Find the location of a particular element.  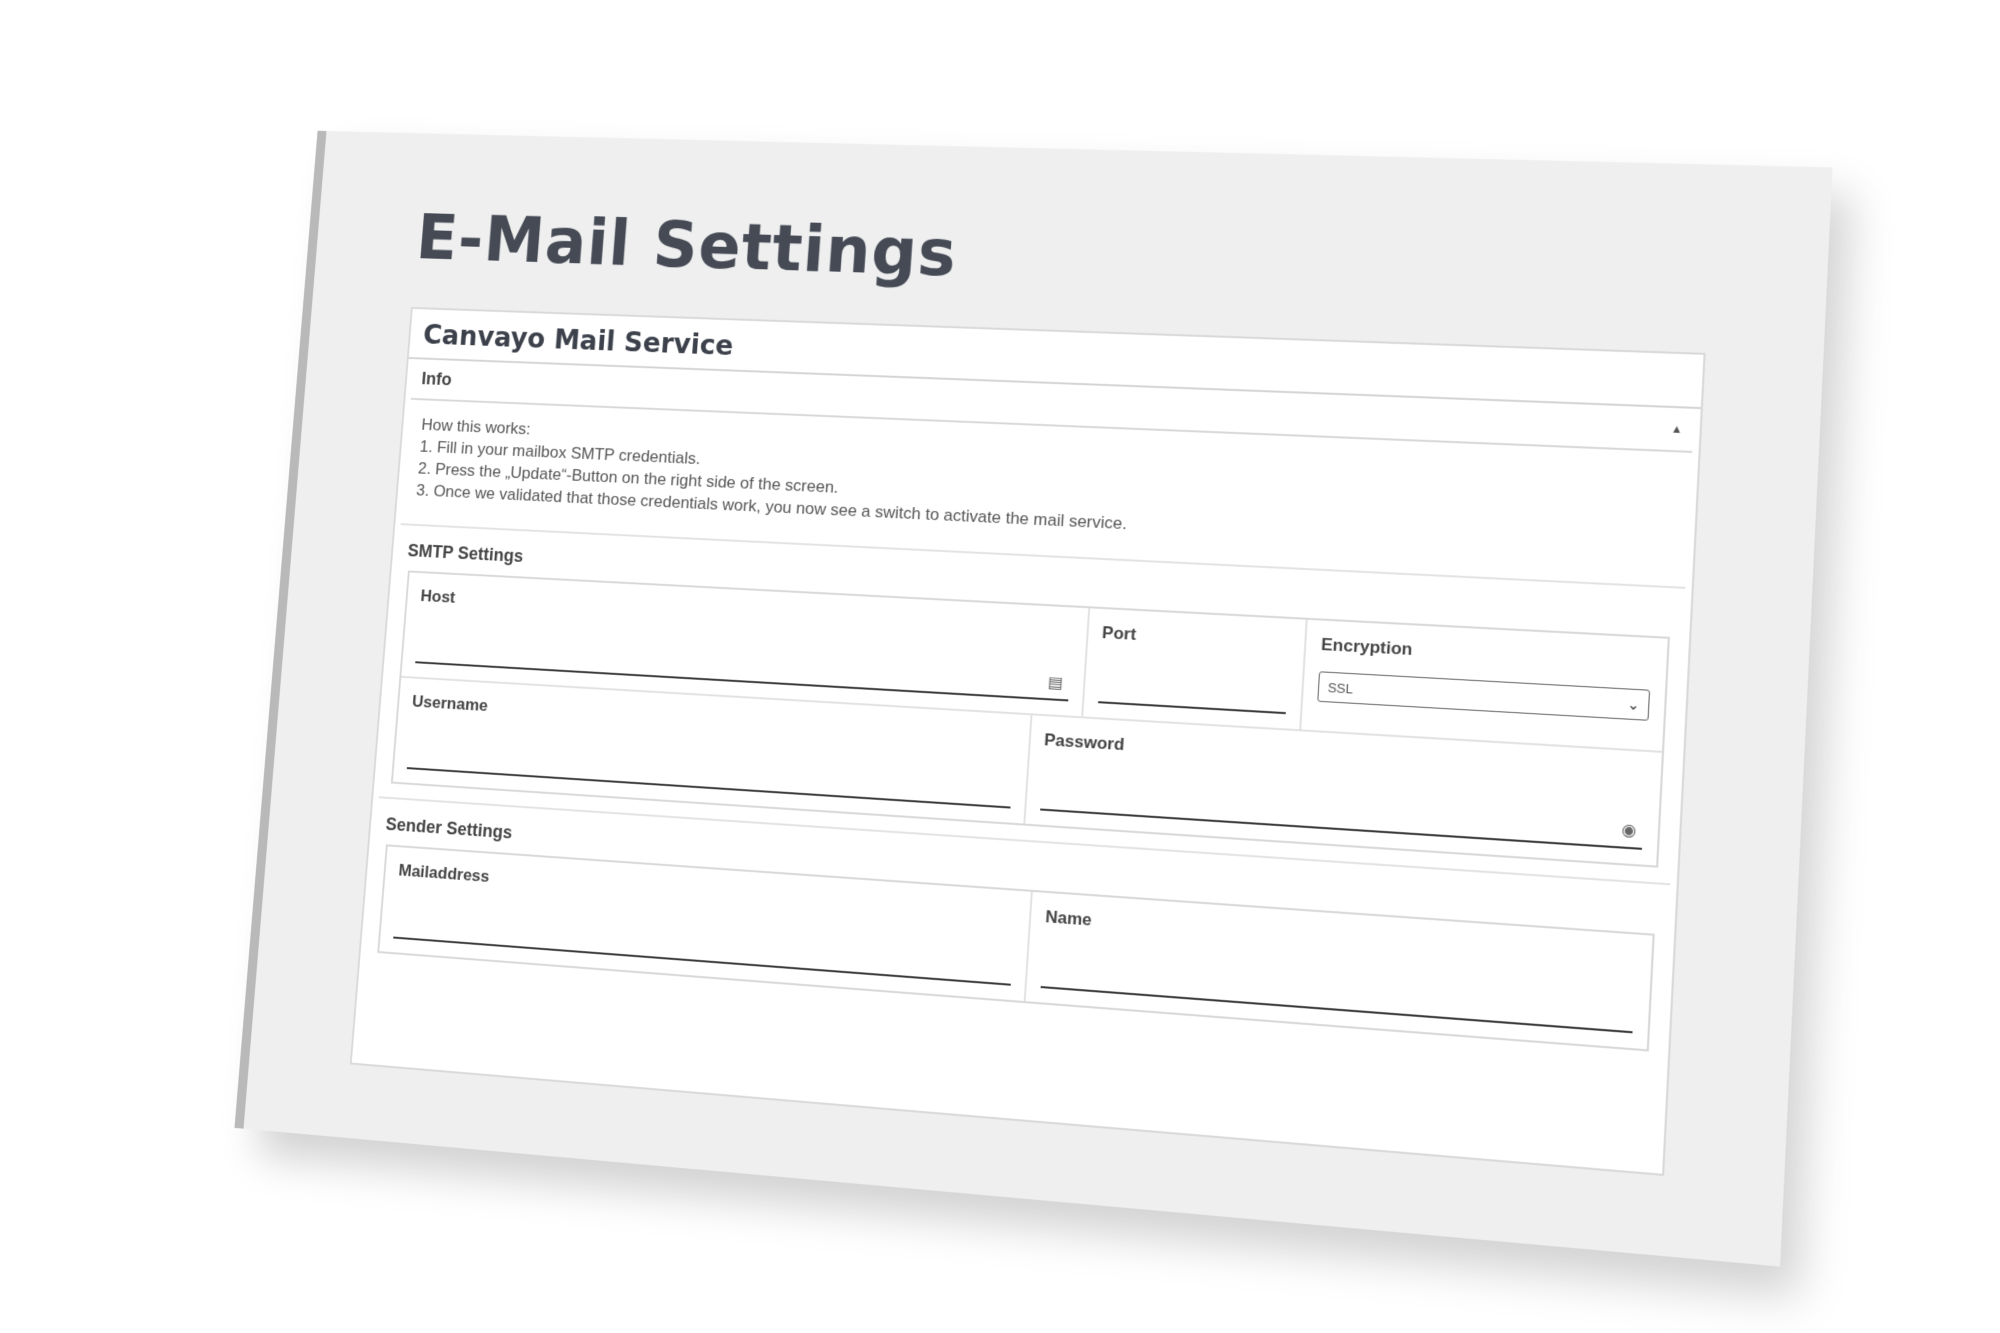

port-label: Port is located at coordinates (1119, 633).